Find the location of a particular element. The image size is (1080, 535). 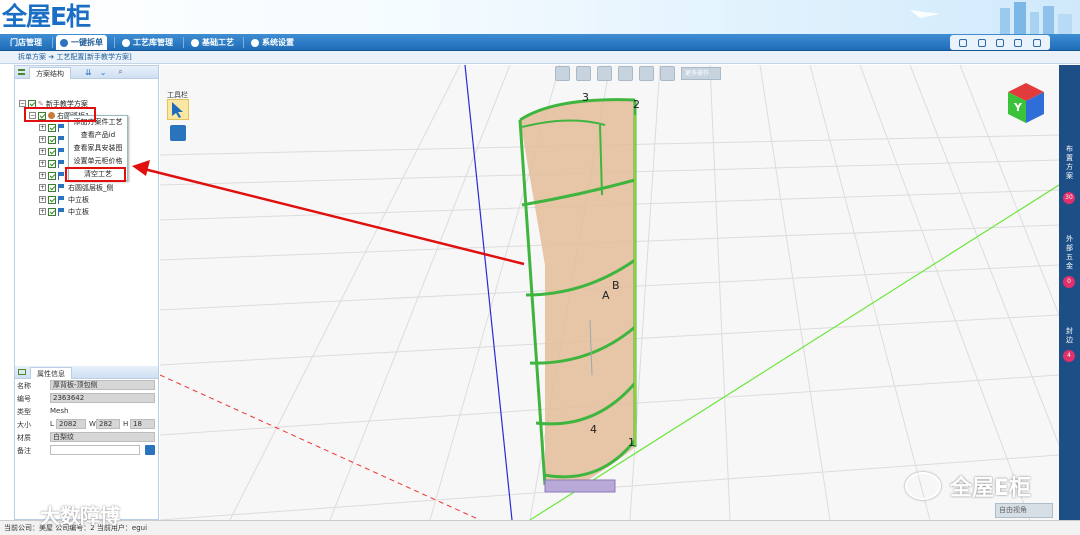

point-label-a: A is located at coordinates (606, 295).